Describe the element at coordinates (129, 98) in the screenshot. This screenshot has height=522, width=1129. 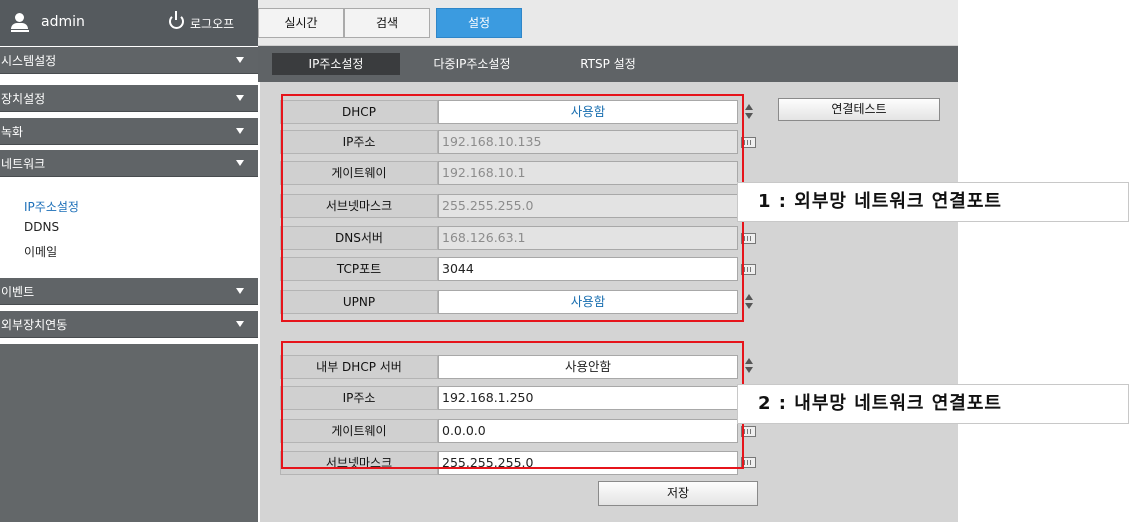
I see `sidebar-item-device: 장치설정` at that location.